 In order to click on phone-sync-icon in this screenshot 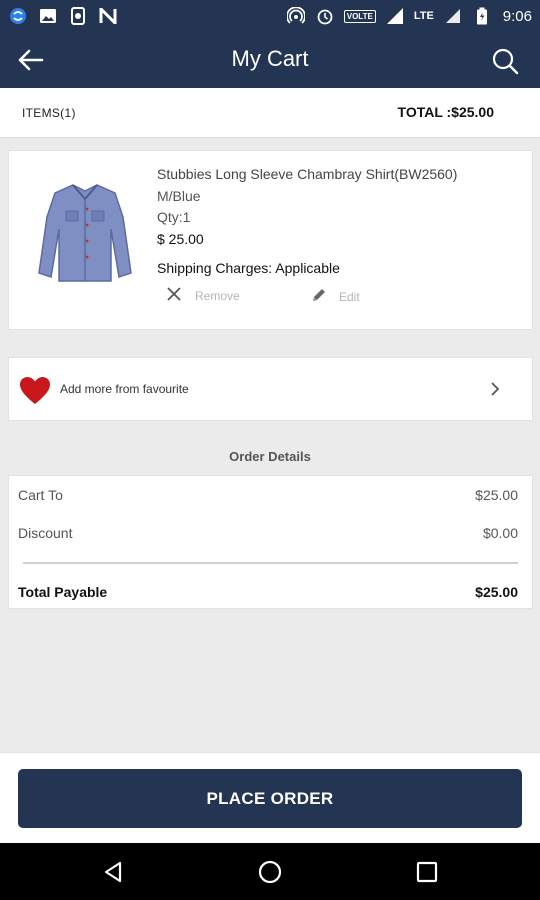, I will do `click(78, 16)`.